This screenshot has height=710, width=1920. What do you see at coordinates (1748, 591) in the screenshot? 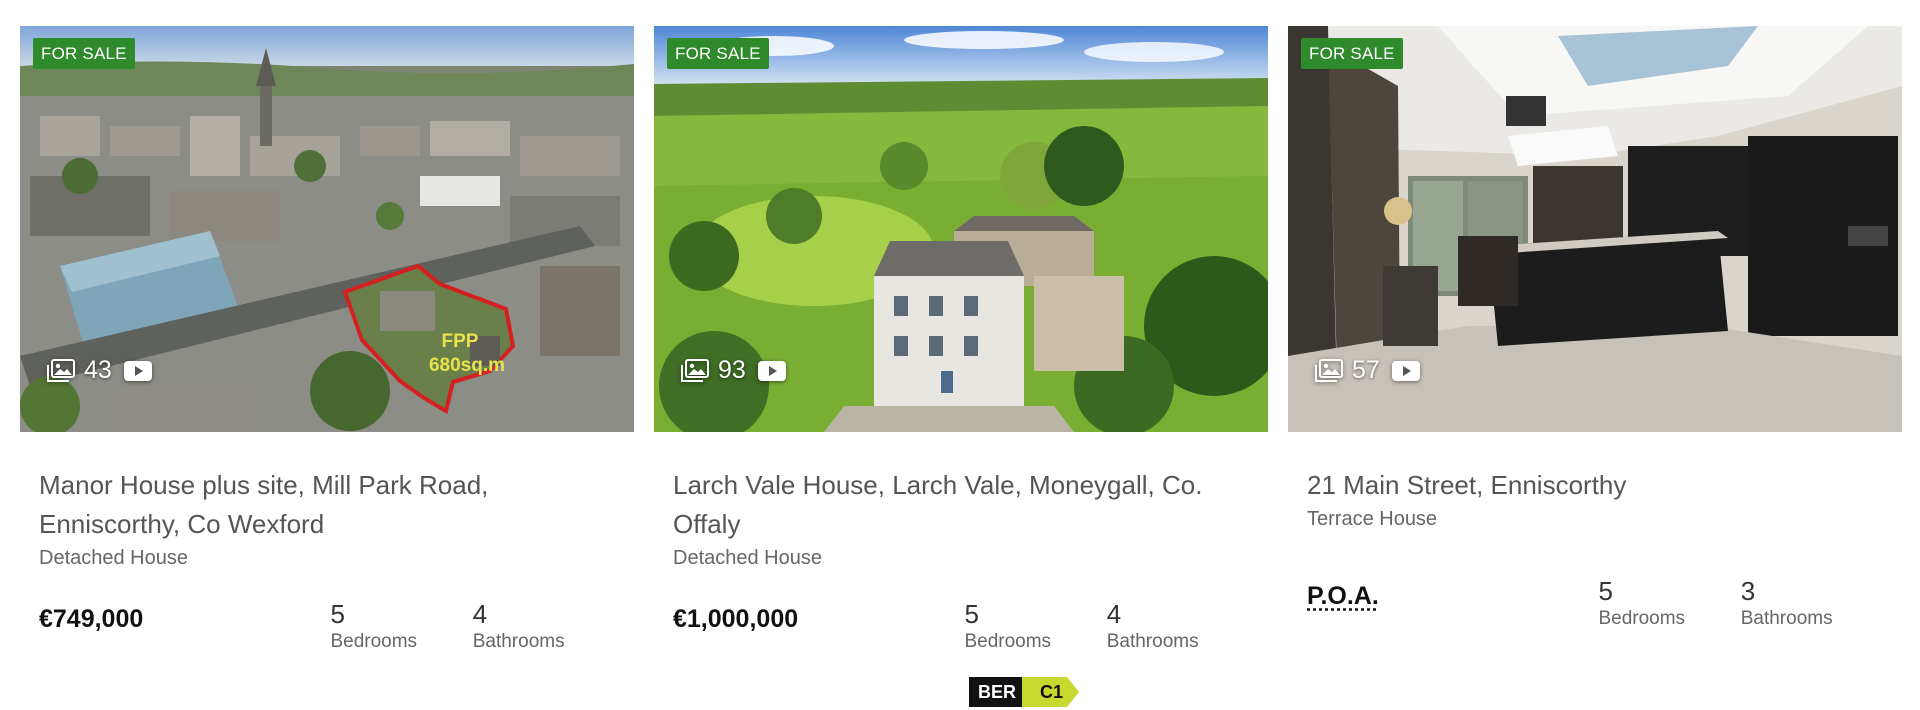
I see `bathrooms-count: 3` at bounding box center [1748, 591].